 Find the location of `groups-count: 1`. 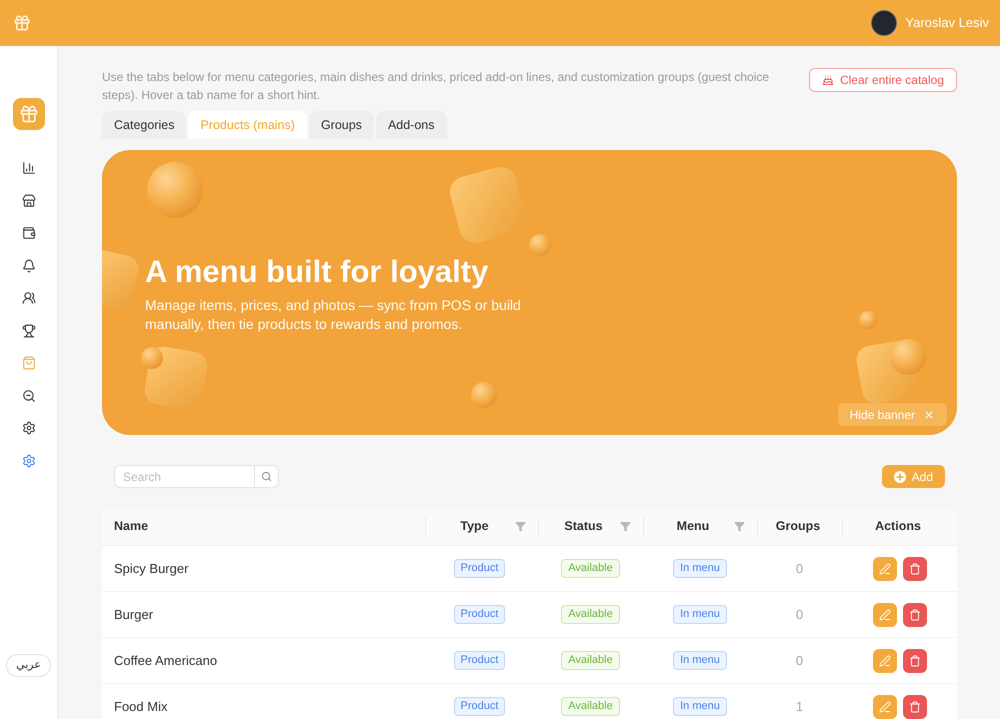

groups-count: 1 is located at coordinates (800, 707).